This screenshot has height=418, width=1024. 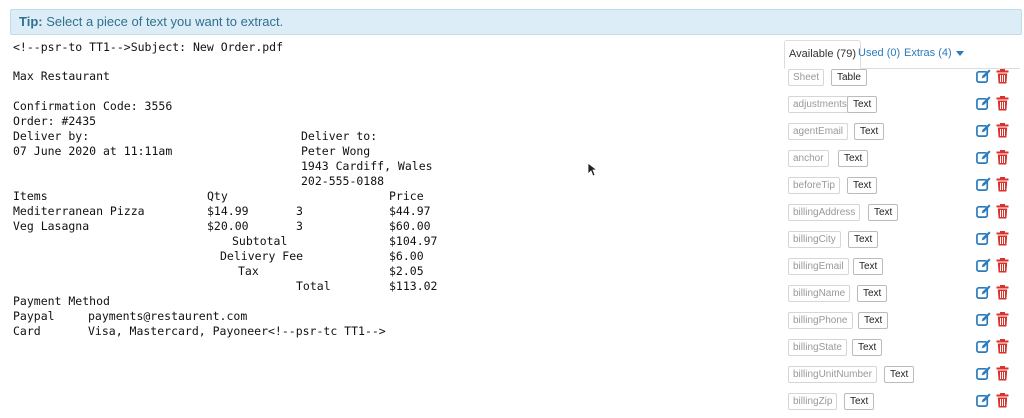 I want to click on confirmation-code: Confirmation Code: 3556, so click(x=92, y=106).